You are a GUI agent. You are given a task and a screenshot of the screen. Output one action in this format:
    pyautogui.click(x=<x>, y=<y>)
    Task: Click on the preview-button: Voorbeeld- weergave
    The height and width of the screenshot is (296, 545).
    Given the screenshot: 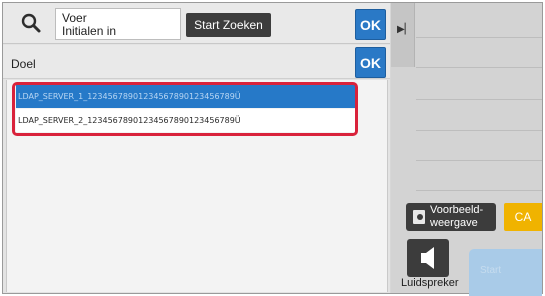 What is the action you would take?
    pyautogui.click(x=451, y=217)
    